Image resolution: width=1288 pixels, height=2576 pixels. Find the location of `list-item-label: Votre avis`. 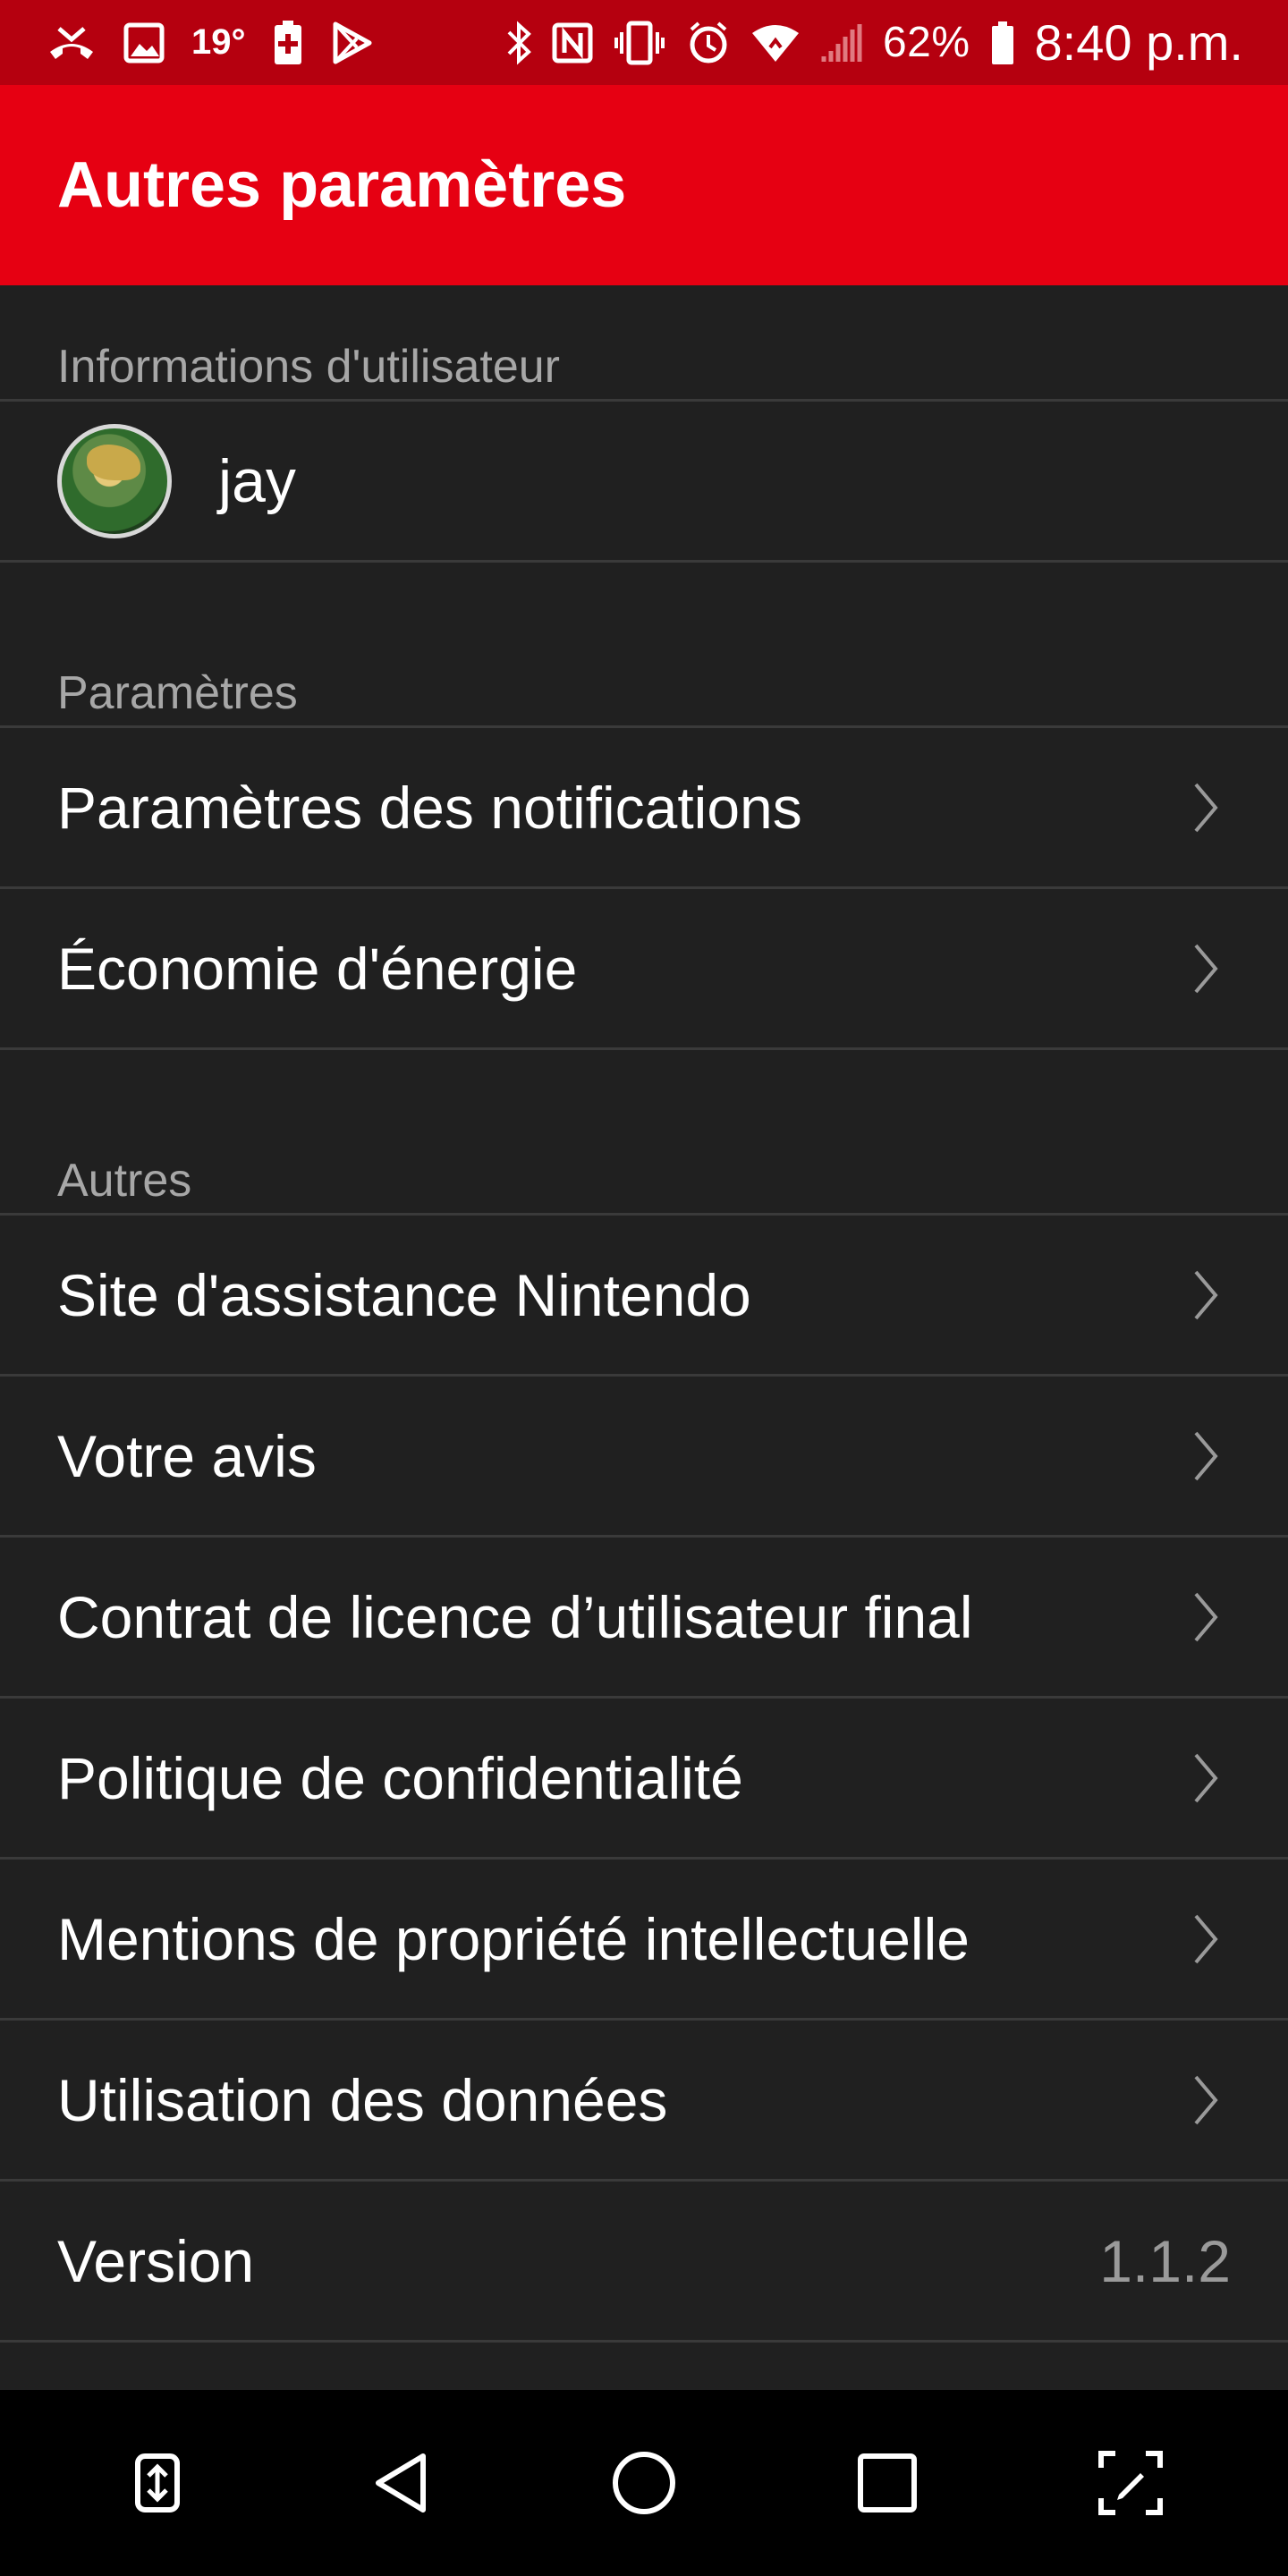

list-item-label: Votre avis is located at coordinates (187, 1455).